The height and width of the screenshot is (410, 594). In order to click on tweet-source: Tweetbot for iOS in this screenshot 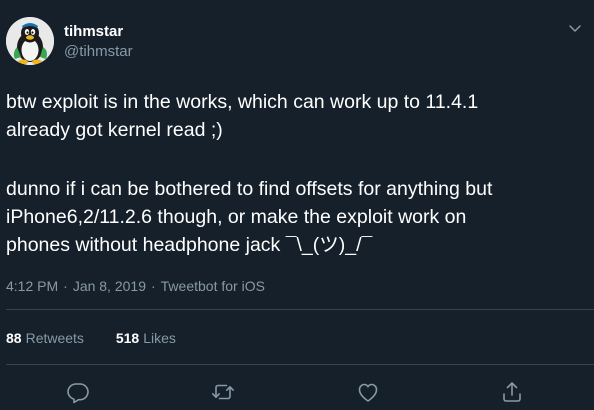, I will do `click(213, 286)`.